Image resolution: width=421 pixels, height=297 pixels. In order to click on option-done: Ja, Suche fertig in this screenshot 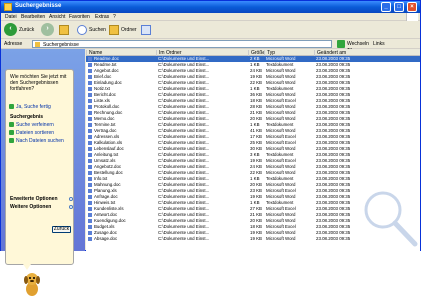, I will do `click(30, 107)`.